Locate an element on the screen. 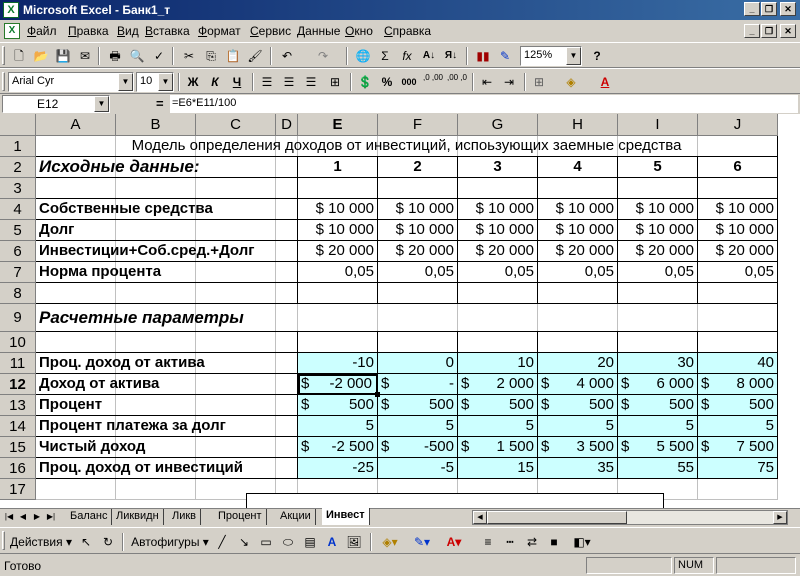  print-icon: 🖶 is located at coordinates (115, 56).